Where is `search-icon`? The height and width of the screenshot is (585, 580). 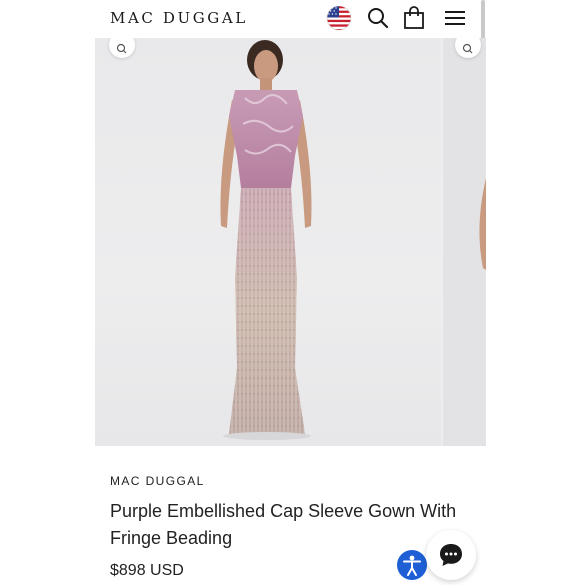
search-icon is located at coordinates (378, 18).